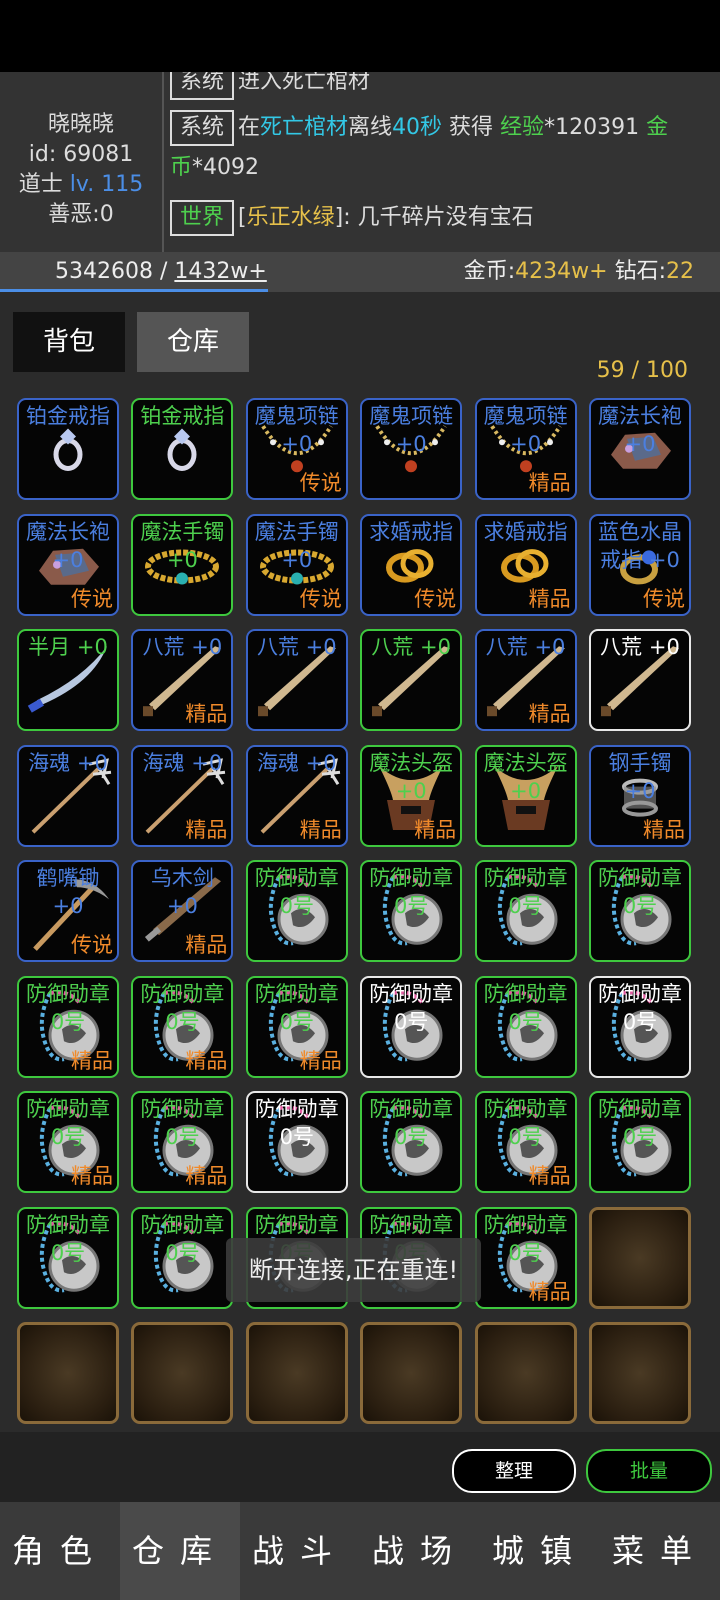 This screenshot has height=1600, width=720. Describe the element at coordinates (420, 1551) in the screenshot. I see `nav-battlefield: 战场` at that location.